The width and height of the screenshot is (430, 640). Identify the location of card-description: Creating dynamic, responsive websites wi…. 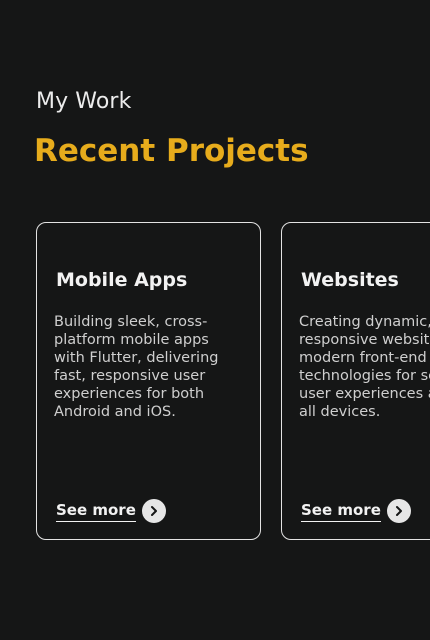
(364, 367).